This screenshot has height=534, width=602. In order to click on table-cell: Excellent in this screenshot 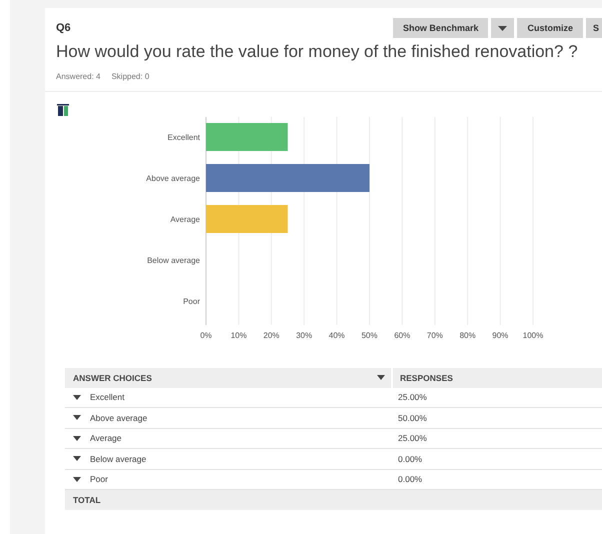, I will do `click(107, 397)`.